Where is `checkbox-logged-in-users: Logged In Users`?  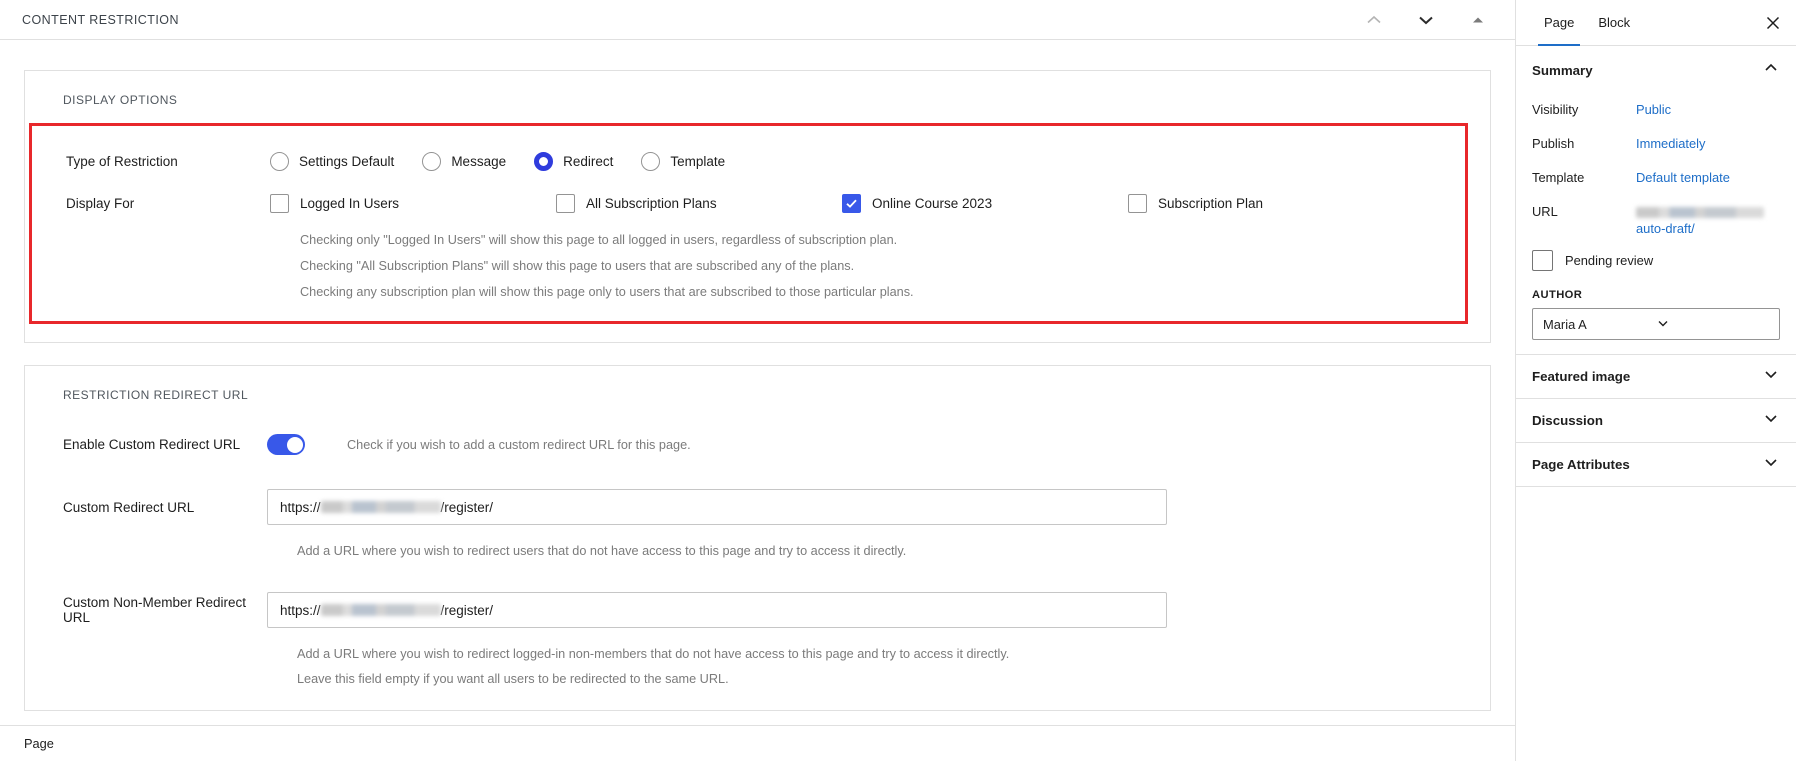 checkbox-logged-in-users: Logged In Users is located at coordinates (334, 203).